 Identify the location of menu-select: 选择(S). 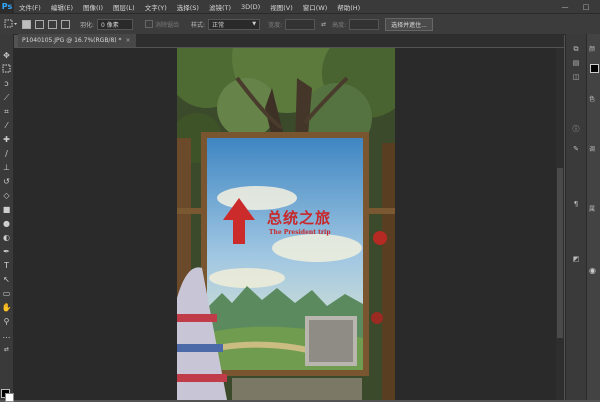
(188, 7).